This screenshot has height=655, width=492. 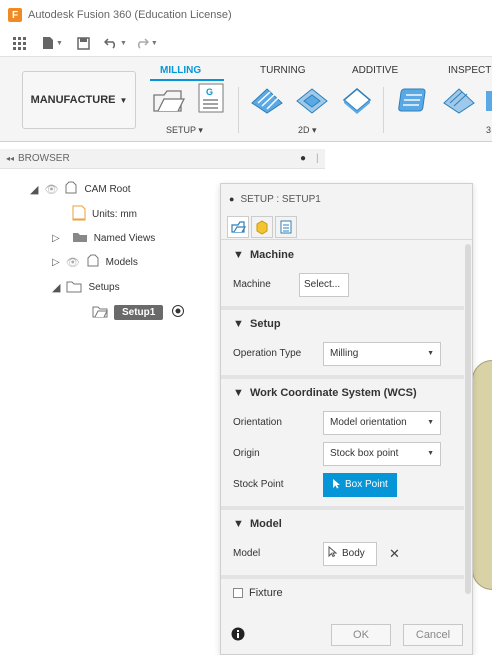 I want to click on new-setup-icon, so click(x=169, y=98).